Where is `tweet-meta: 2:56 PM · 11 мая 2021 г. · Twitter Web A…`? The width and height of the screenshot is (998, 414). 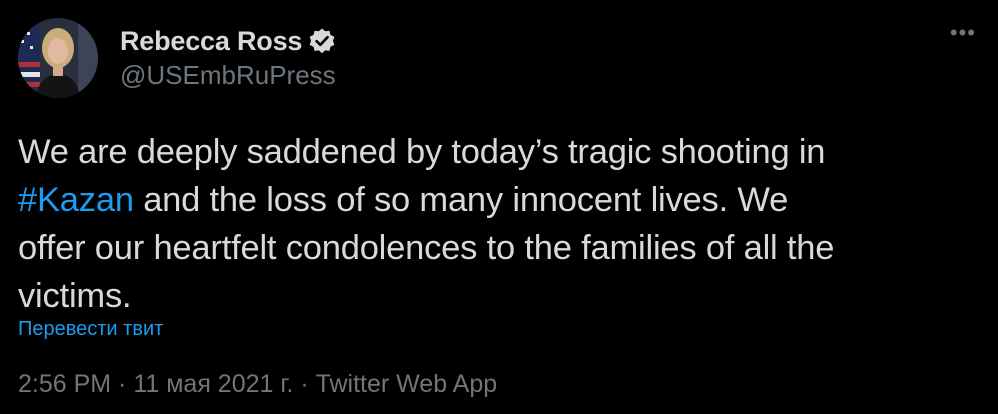 tweet-meta: 2:56 PM · 11 мая 2021 г. · Twitter Web A… is located at coordinates (257, 384).